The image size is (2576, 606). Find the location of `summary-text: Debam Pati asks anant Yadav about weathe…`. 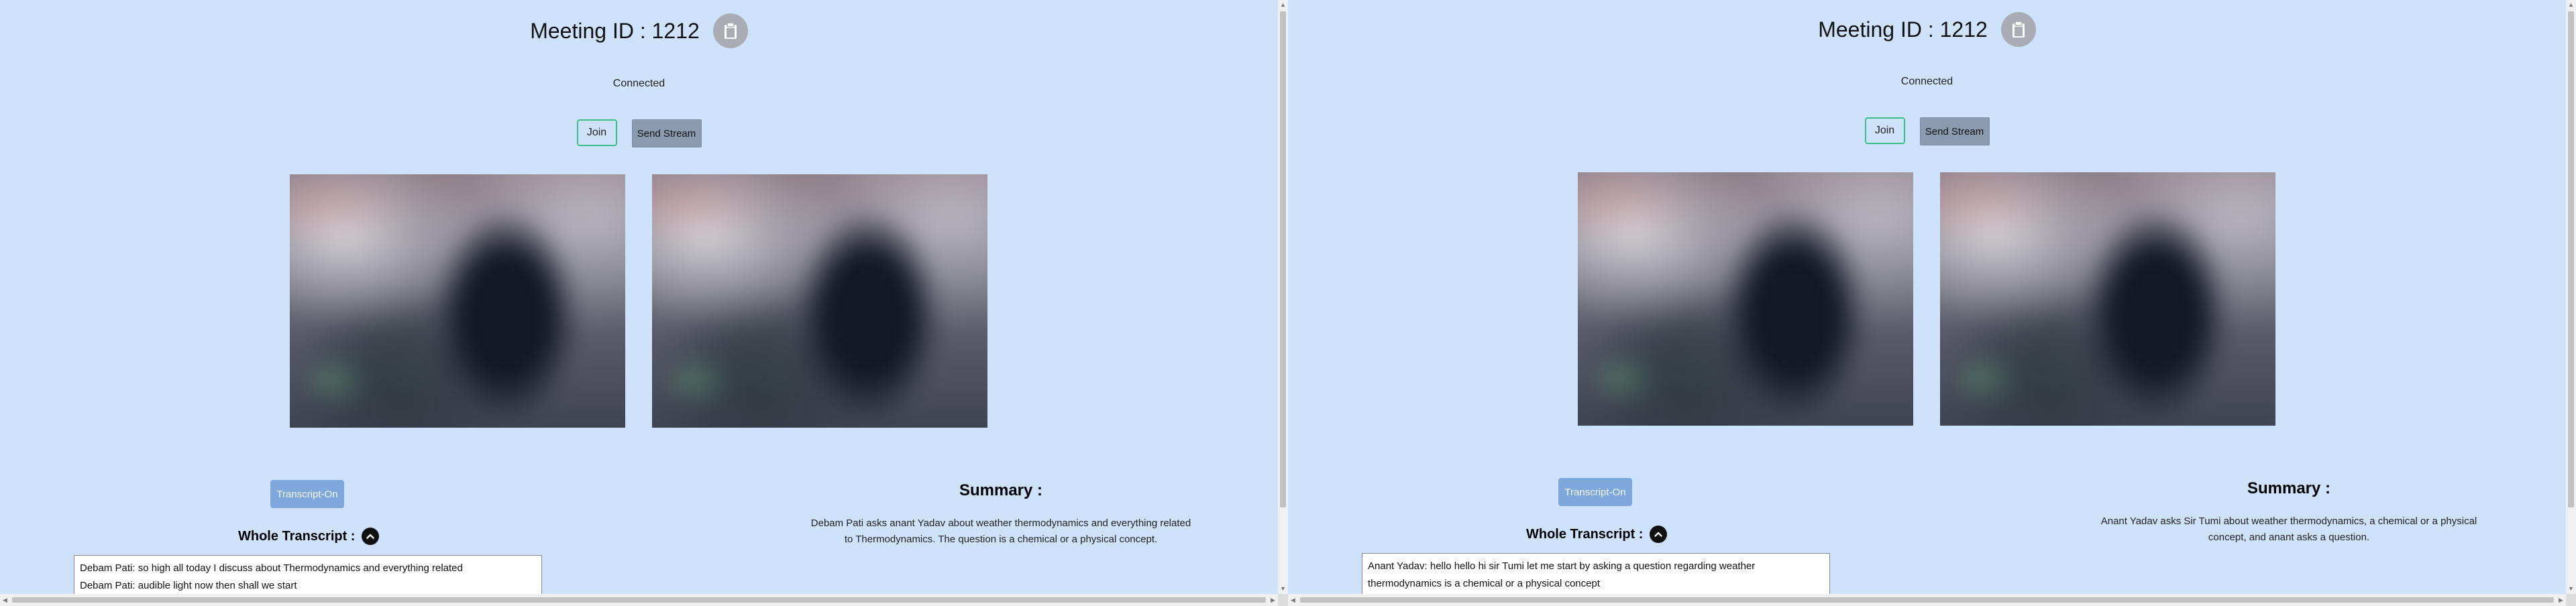

summary-text: Debam Pati asks anant Yadav about weathe… is located at coordinates (1001, 532).